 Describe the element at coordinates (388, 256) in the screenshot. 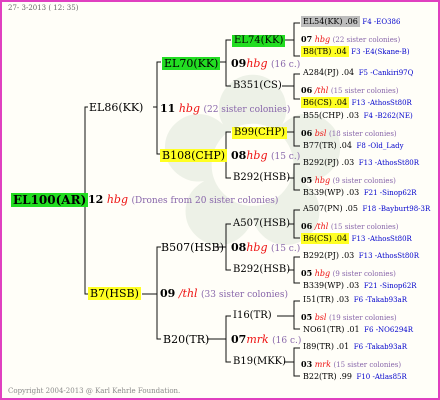

I see `g4-top-code-5: F13 -AthosSt80R` at that location.